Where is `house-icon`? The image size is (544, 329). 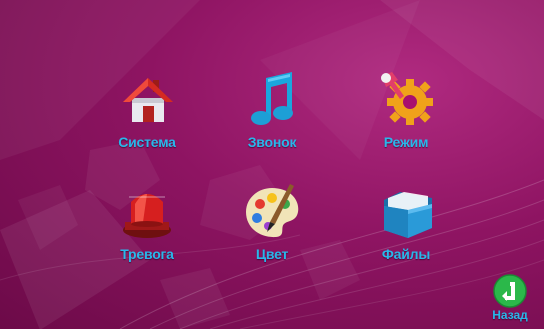 house-icon is located at coordinates (148, 100).